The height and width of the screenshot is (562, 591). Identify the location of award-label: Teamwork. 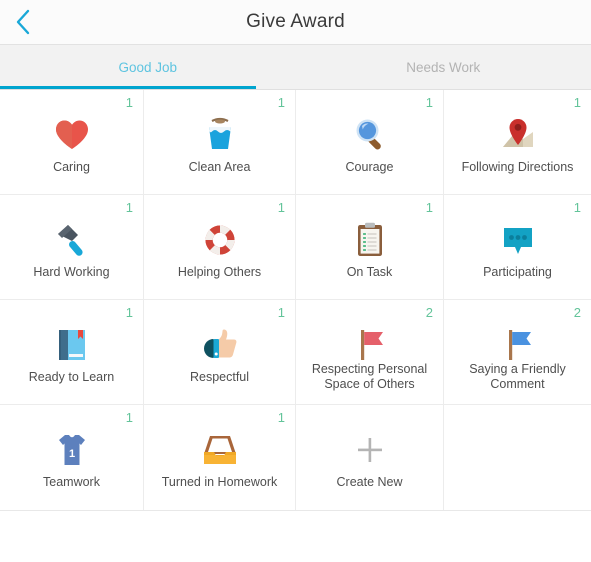
(71, 482).